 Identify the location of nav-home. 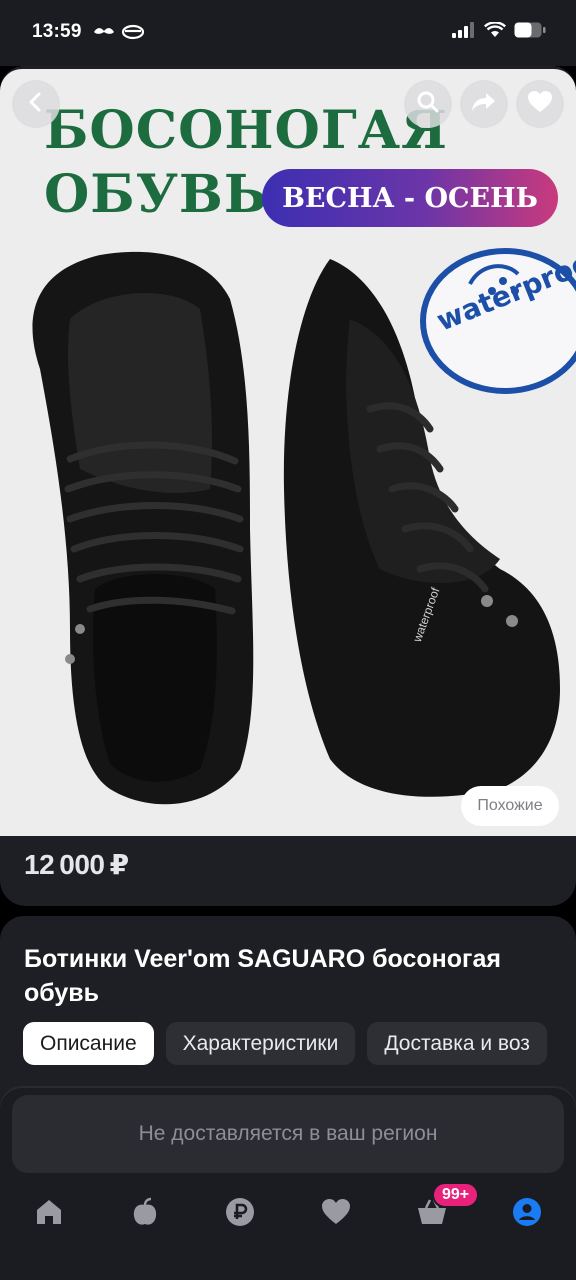
(49, 1214).